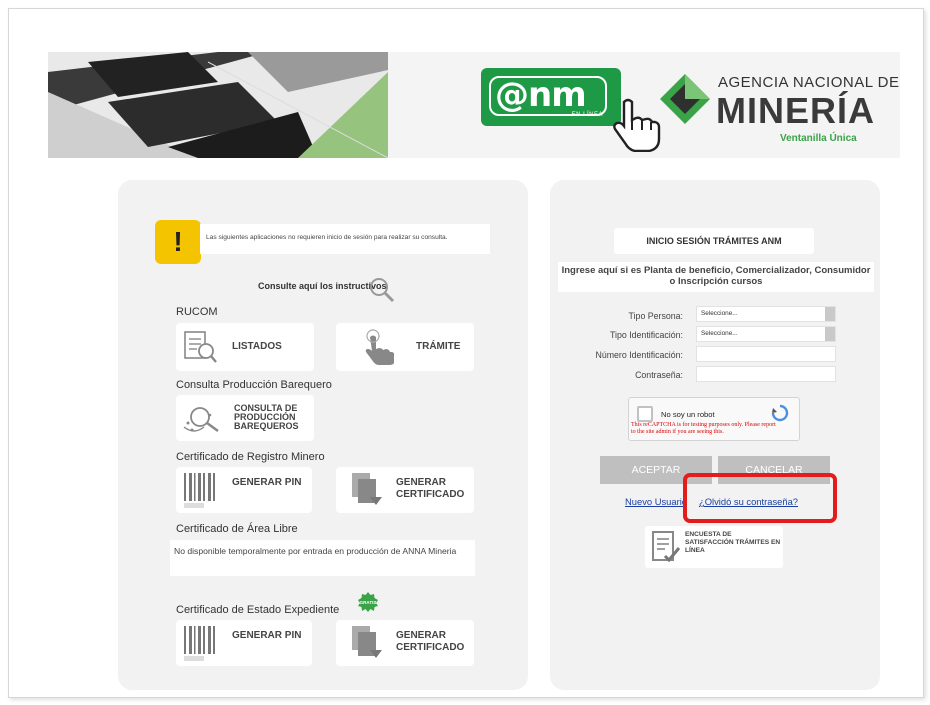 Image resolution: width=930 pixels, height=705 pixels. I want to click on survey-checklist-icon, so click(666, 547).